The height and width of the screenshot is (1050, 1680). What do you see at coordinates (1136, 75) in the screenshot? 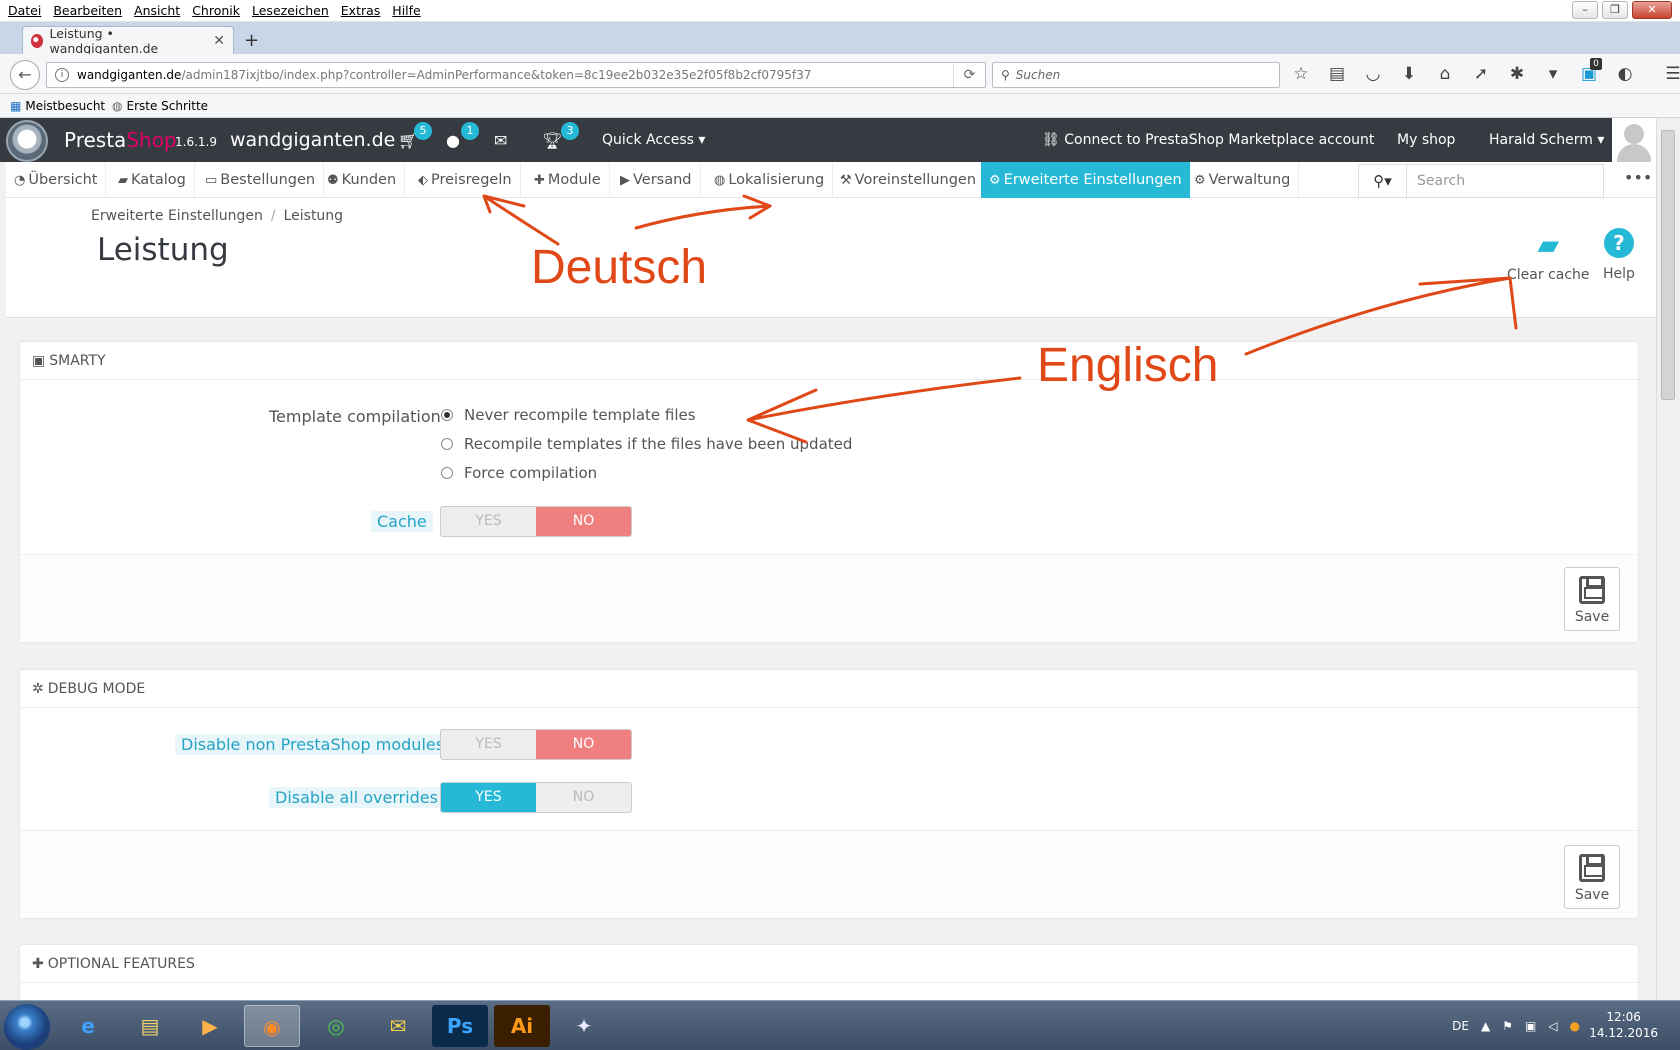
I see `browser-search-input: ⚲ Suchen` at bounding box center [1136, 75].